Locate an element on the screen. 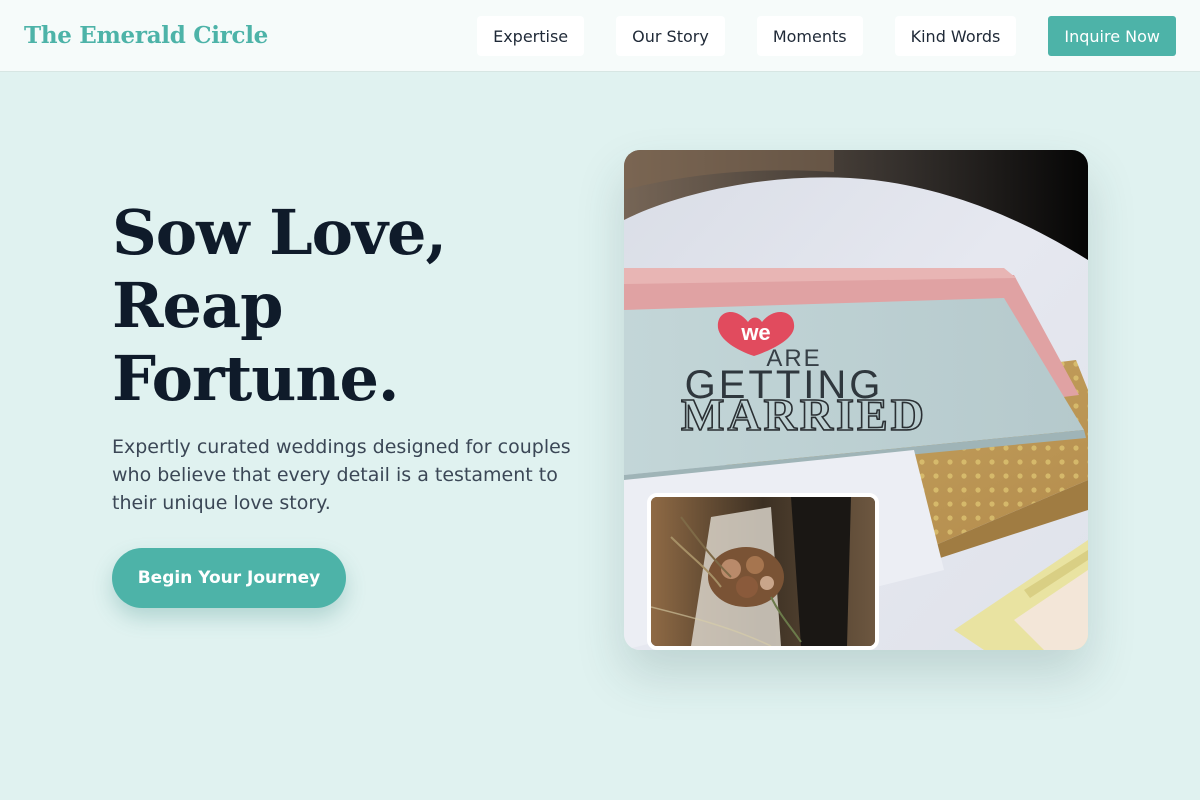 This screenshot has height=800, width=1200. hero-title-line-1: Sow Love, is located at coordinates (279, 232).